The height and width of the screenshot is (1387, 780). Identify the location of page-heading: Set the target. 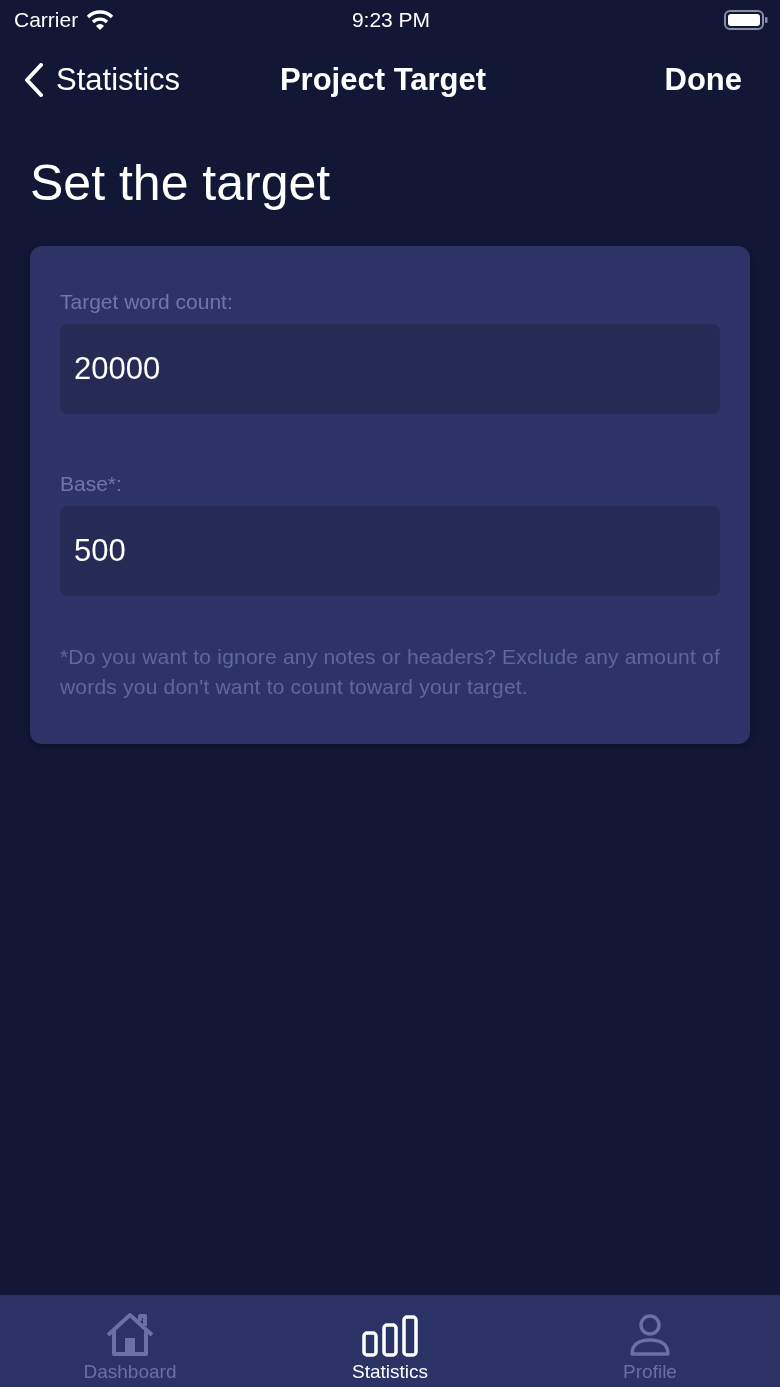
(181, 183).